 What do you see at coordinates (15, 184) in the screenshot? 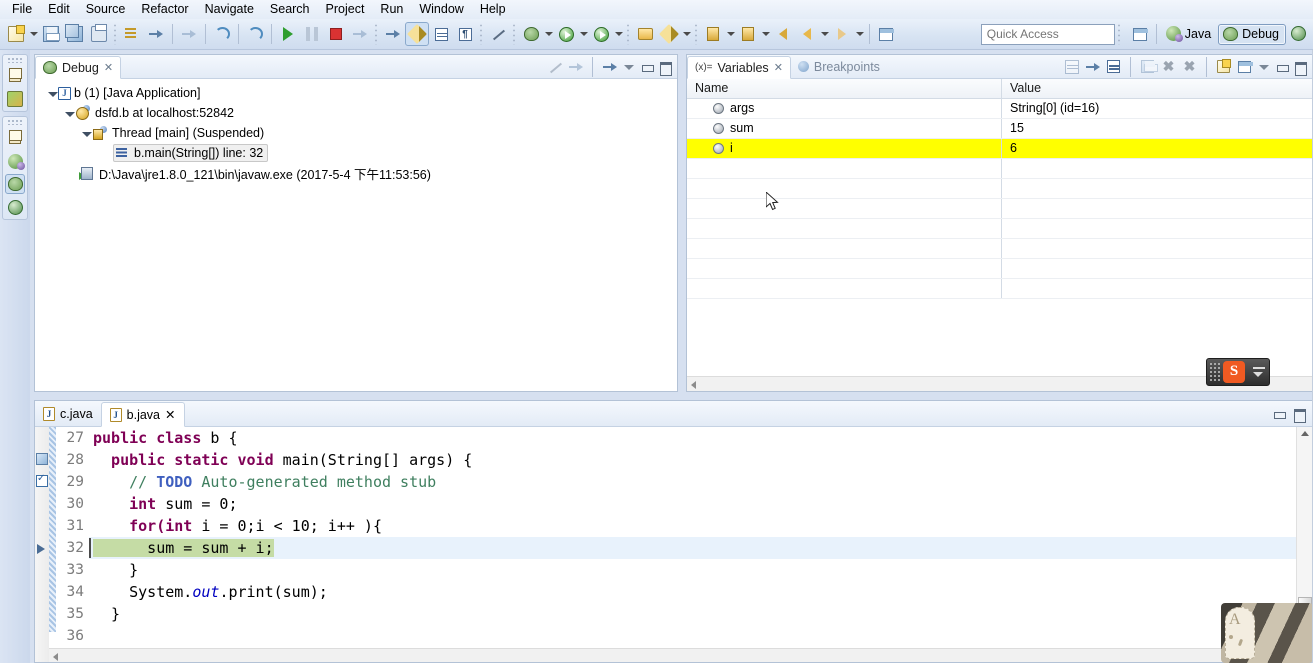
I see `debug-perspective-icon` at bounding box center [15, 184].